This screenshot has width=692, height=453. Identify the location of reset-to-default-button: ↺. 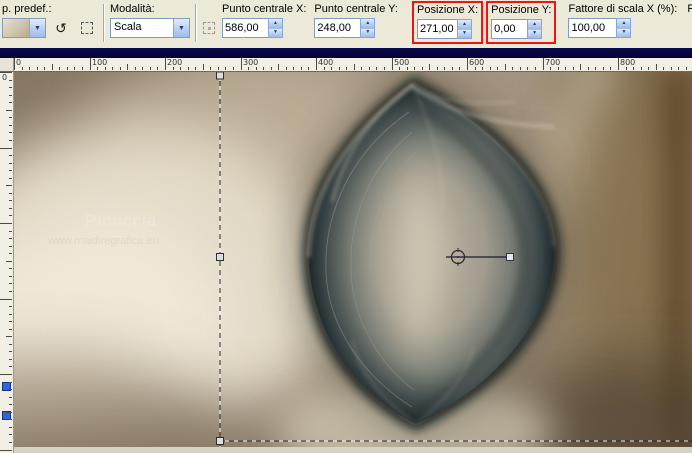
(61, 28).